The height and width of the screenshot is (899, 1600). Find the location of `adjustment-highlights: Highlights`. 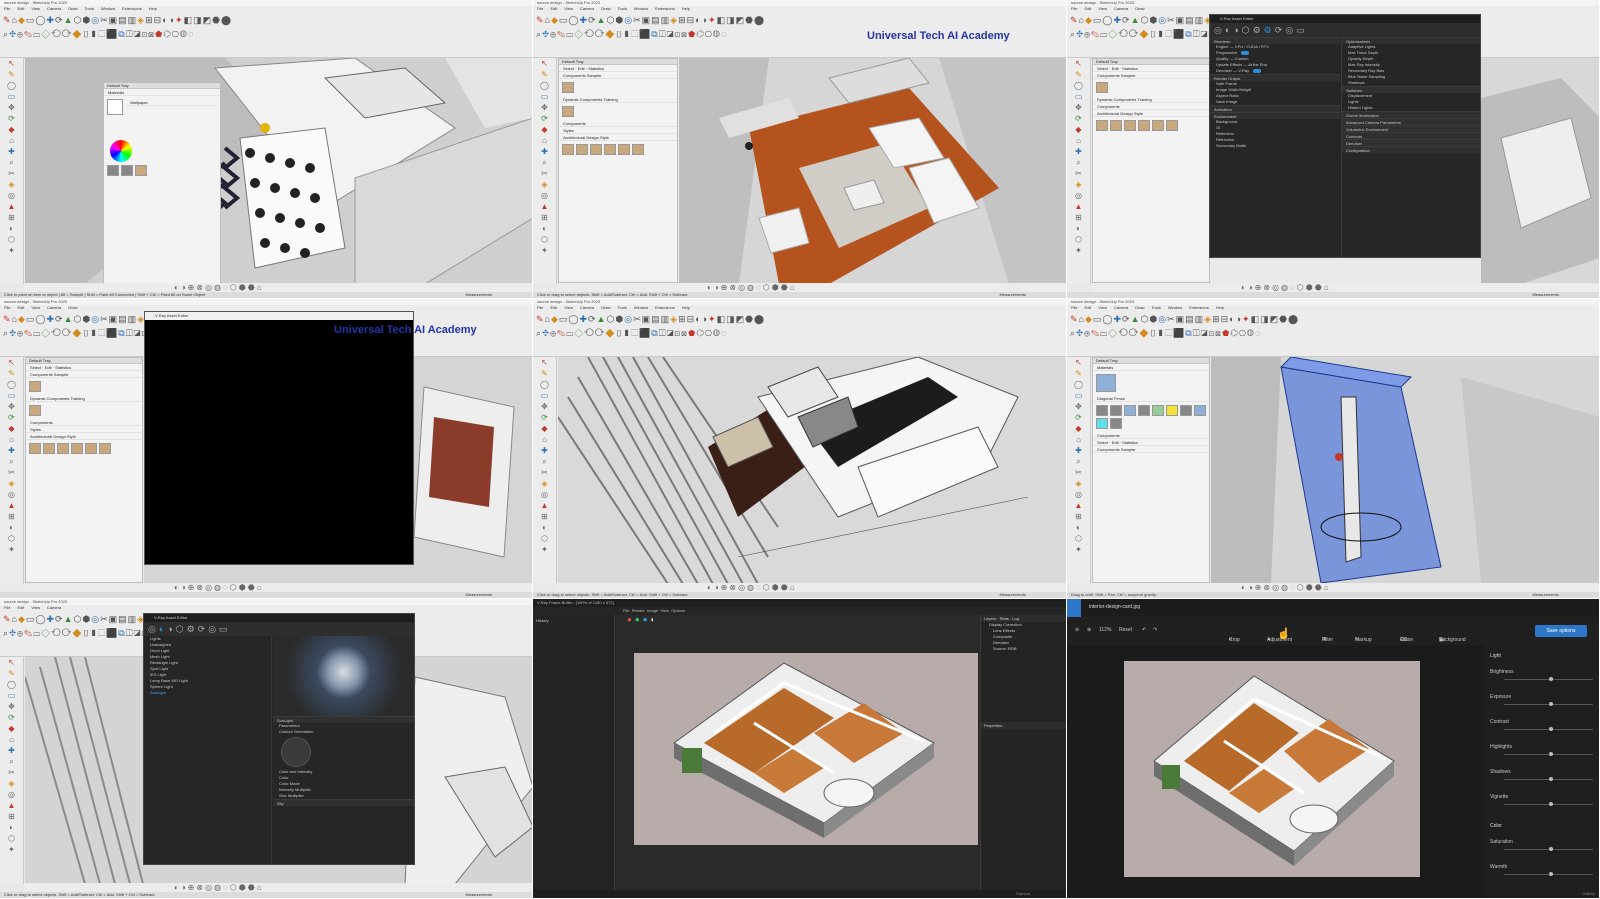

adjustment-highlights: Highlights is located at coordinates (1541, 750).